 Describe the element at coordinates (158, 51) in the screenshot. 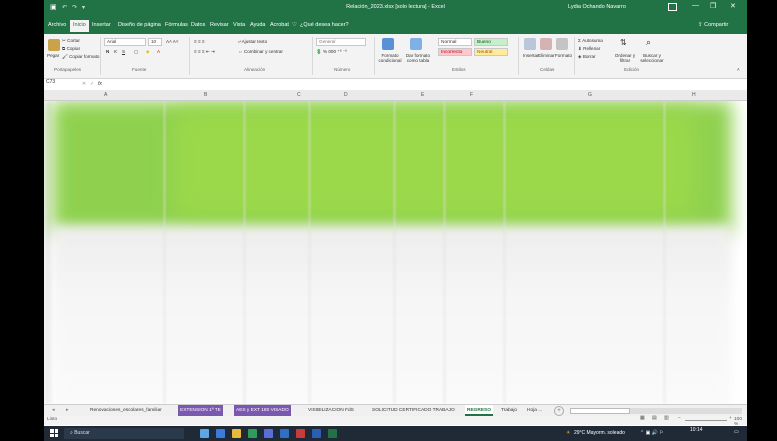

I see `font-color-icon: A` at that location.